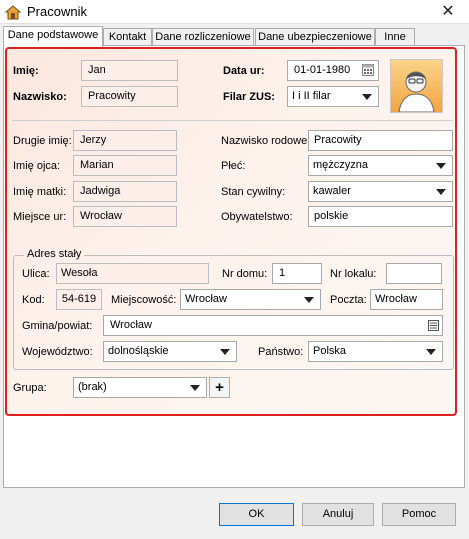 This screenshot has height=539, width=469. Describe the element at coordinates (40, 97) in the screenshot. I see `nazwisko-label: Nazwisko:` at that location.